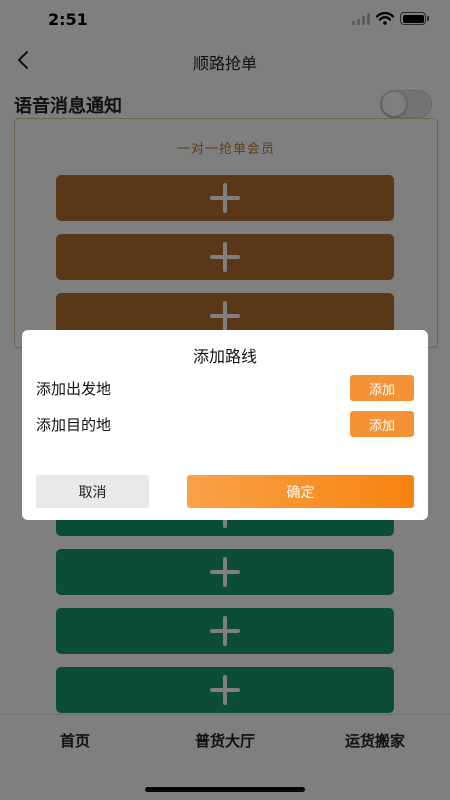 The image size is (450, 800). Describe the element at coordinates (74, 425) in the screenshot. I see `destination-label: 添加目的地` at that location.